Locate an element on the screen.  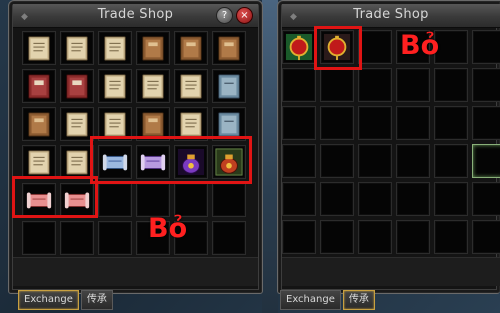
help-button: ? is located at coordinates (224, 15).